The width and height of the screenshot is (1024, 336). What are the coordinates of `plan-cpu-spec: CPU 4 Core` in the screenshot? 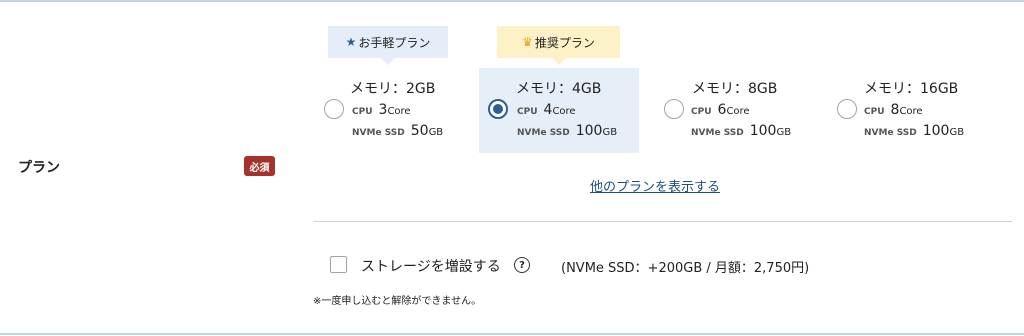 It's located at (546, 110).